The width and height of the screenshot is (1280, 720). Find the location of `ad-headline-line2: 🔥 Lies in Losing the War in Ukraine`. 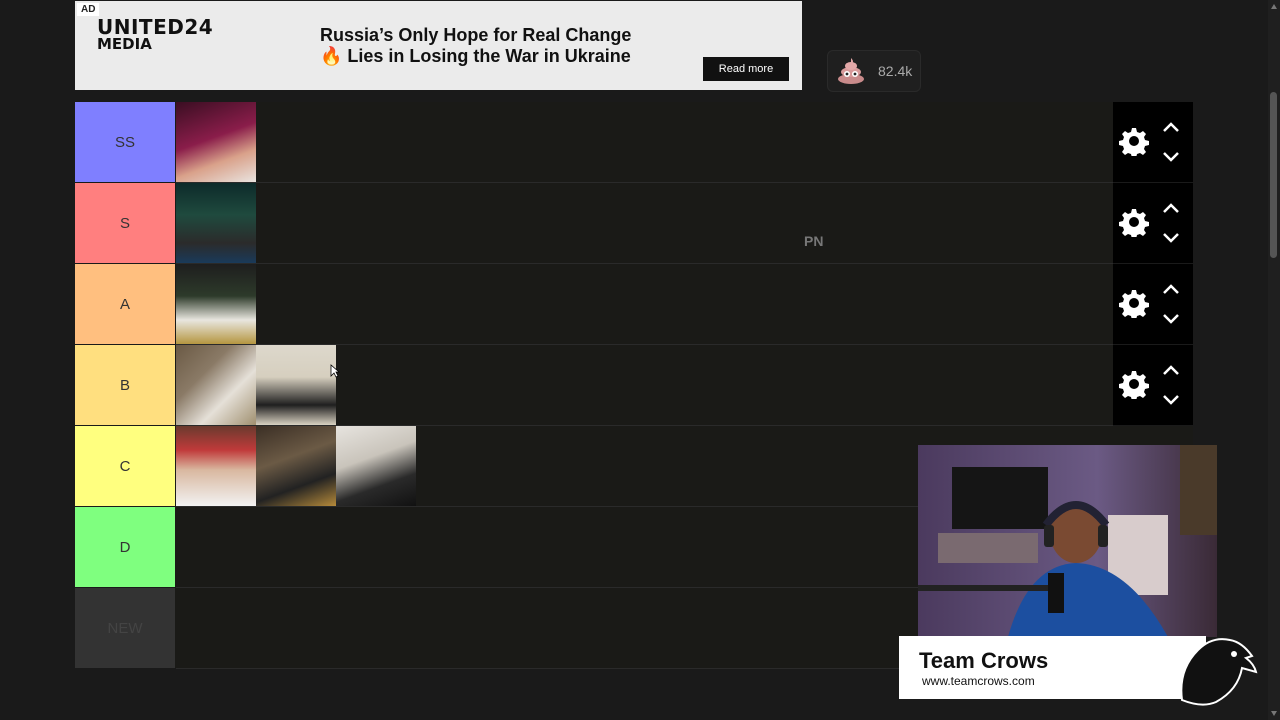

ad-headline-line2: 🔥 Lies in Losing the War in Ukraine is located at coordinates (475, 56).